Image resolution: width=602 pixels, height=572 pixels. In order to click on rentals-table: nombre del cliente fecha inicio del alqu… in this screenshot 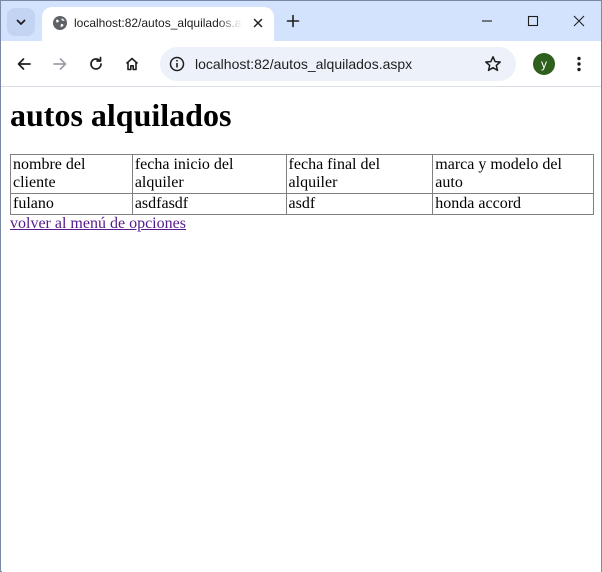, I will do `click(302, 184)`.